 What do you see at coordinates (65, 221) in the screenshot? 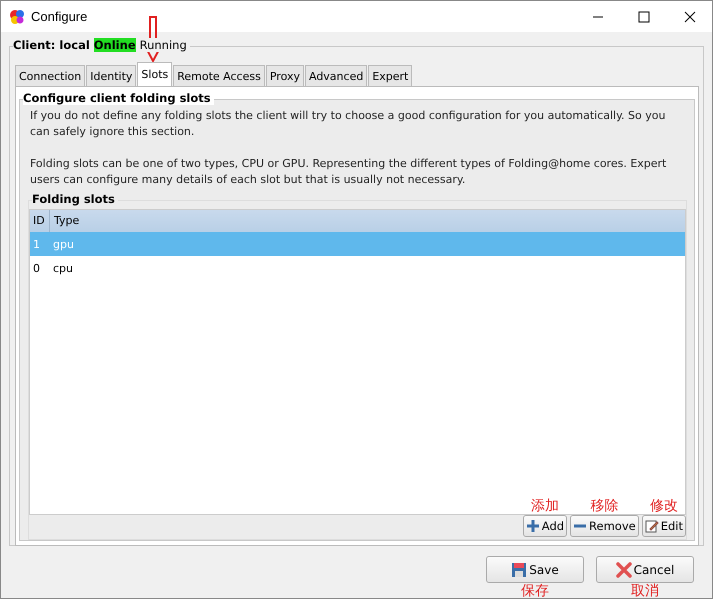
I see `column-header: Type` at bounding box center [65, 221].